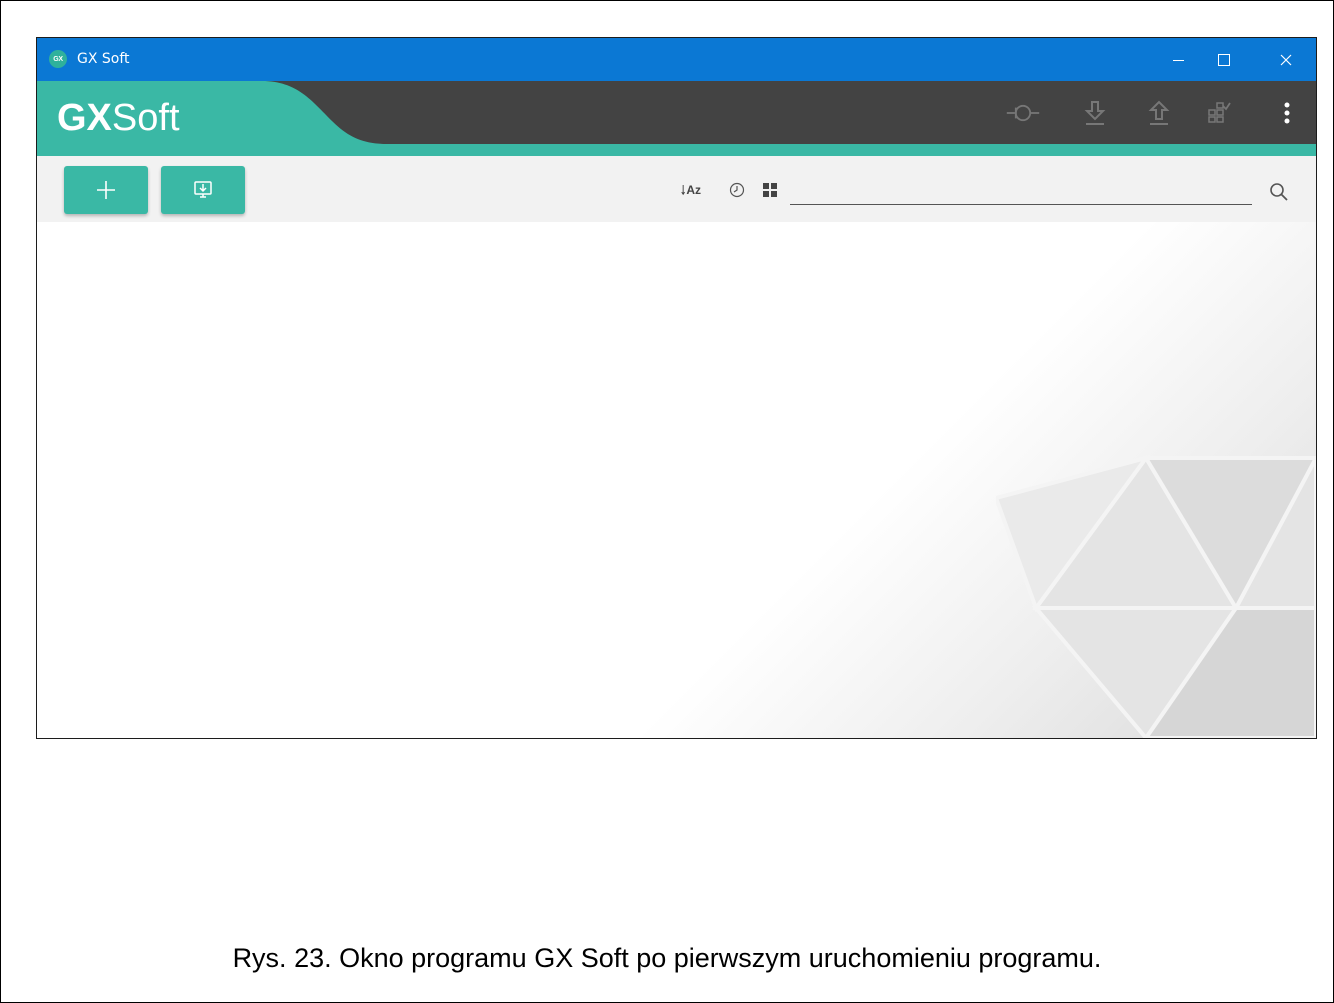  I want to click on download-icon, so click(1095, 113).